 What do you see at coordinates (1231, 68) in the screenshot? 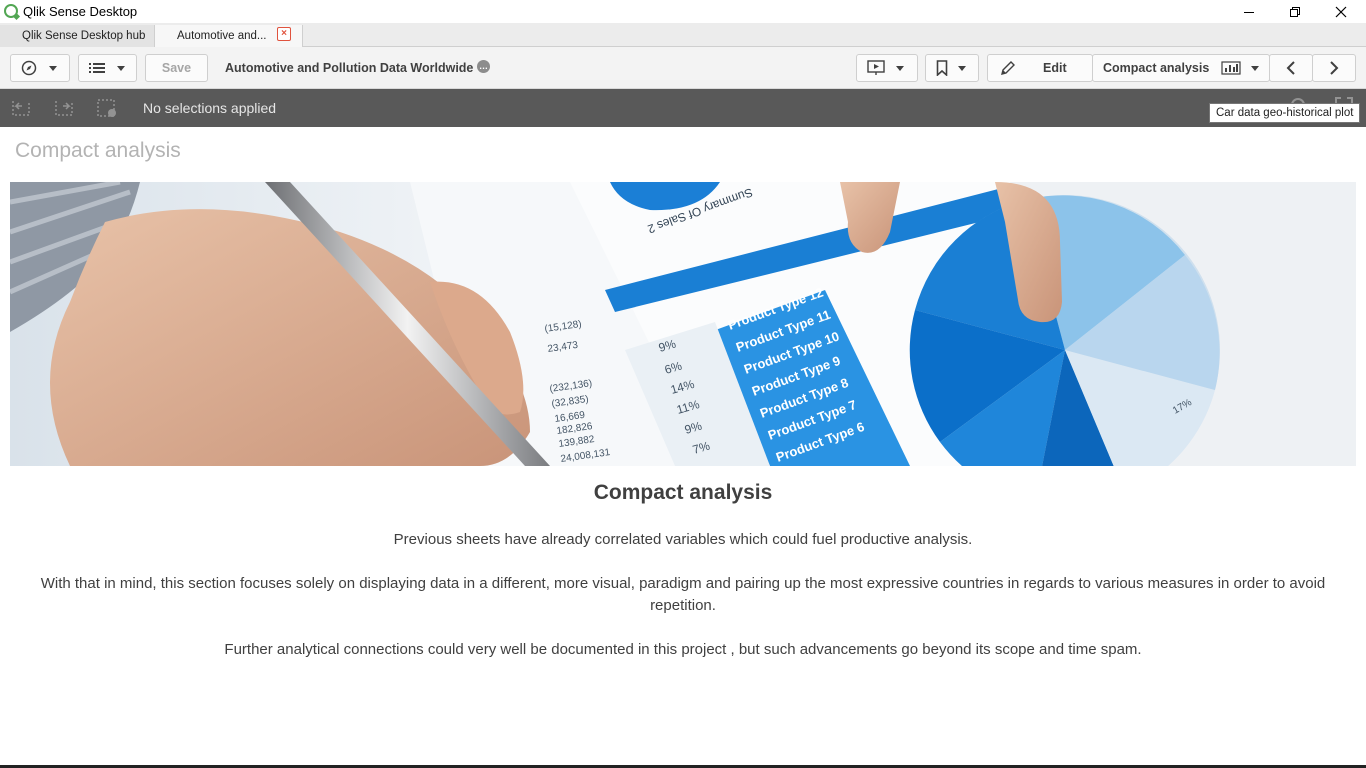
I see `chart-icon` at bounding box center [1231, 68].